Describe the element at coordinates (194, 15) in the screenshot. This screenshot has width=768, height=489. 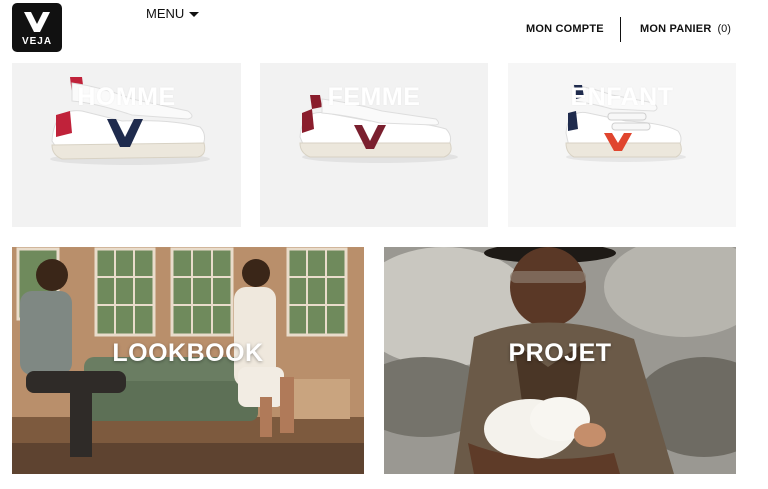
I see `chevron-down-icon` at that location.